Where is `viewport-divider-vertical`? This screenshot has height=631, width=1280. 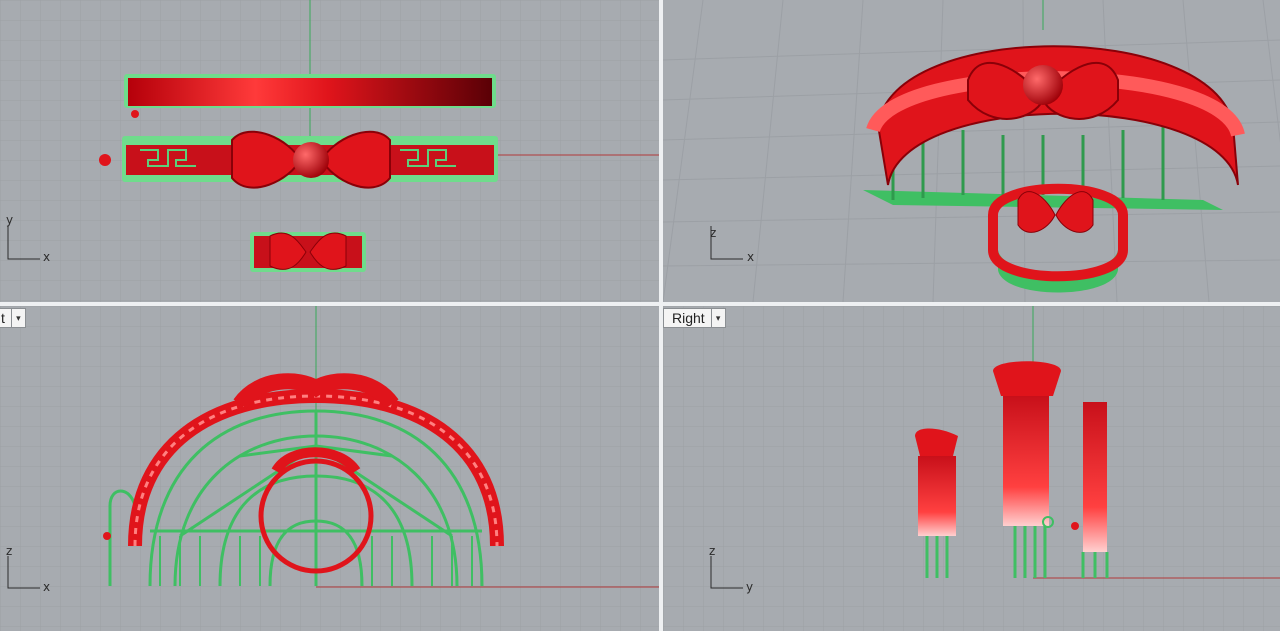
viewport-divider-vertical is located at coordinates (661, 315).